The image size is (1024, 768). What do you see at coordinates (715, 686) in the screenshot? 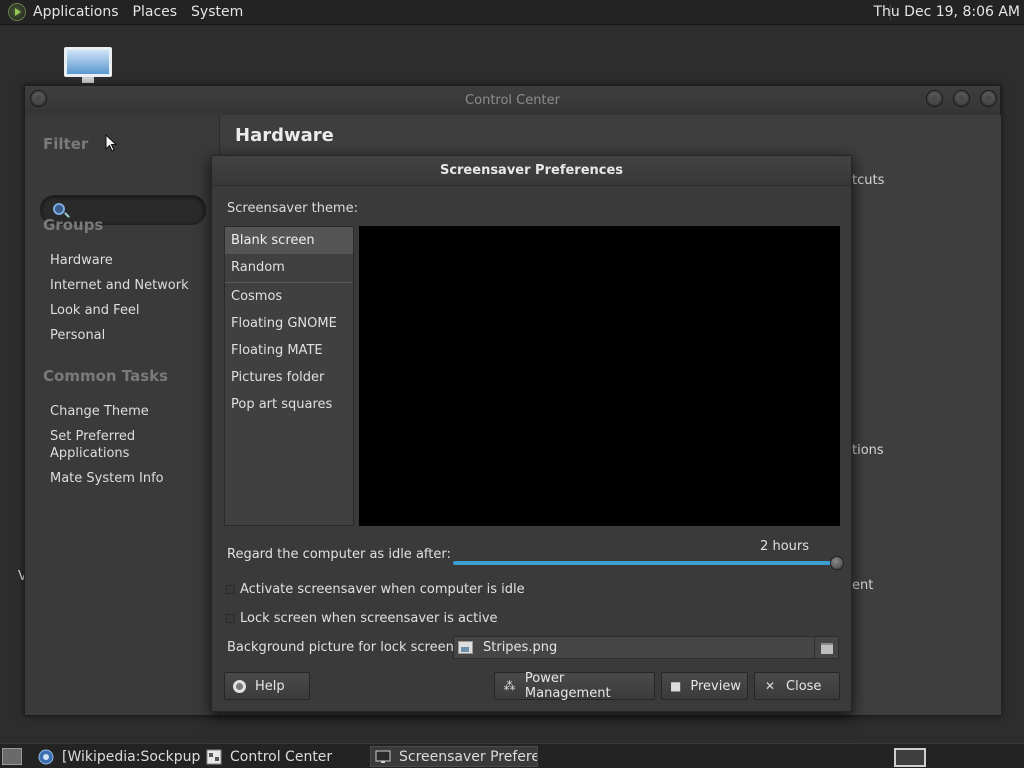
I see `preview-button-label: Preview` at bounding box center [715, 686].